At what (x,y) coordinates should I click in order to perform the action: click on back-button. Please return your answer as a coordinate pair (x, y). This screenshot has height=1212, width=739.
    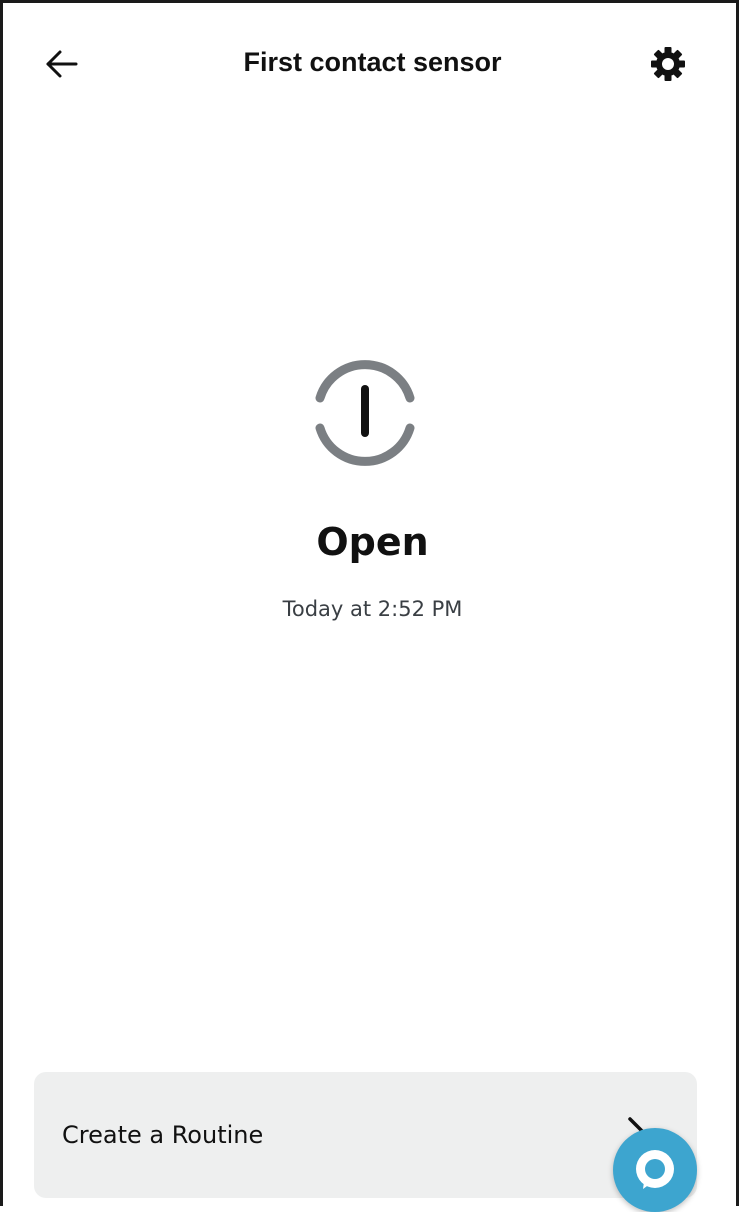
    Looking at the image, I should click on (61, 64).